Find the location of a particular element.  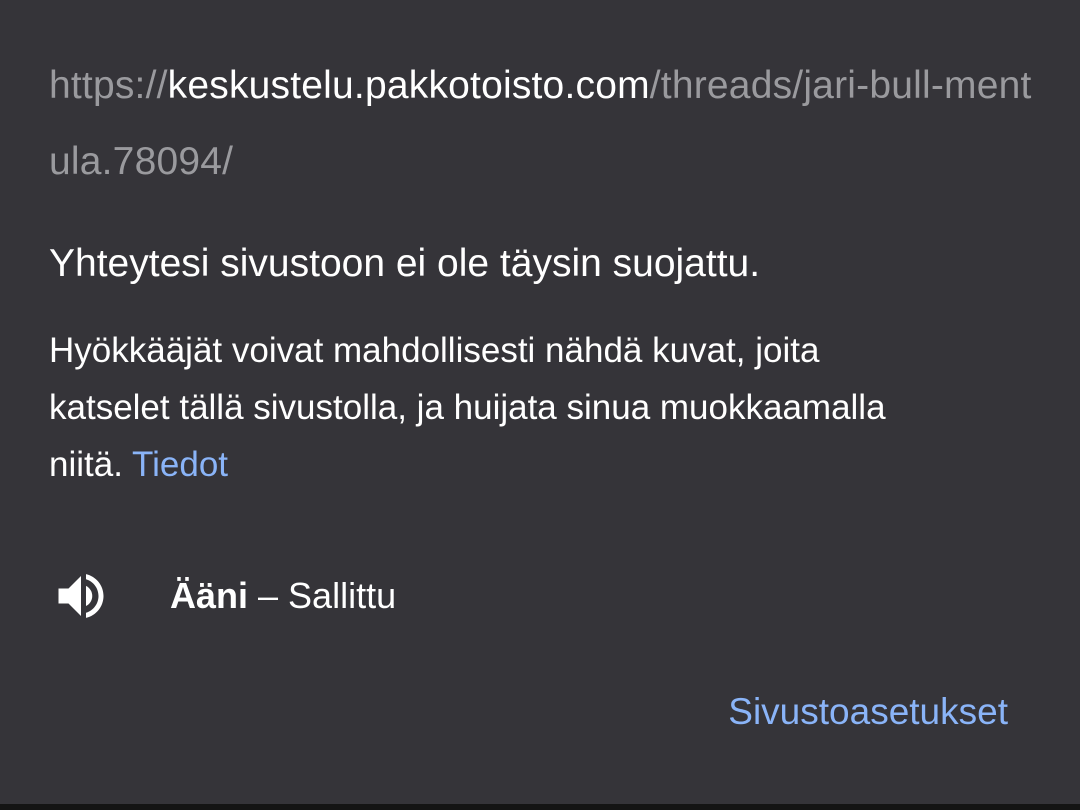

permission-row-sound: Ääni – Sallittu is located at coordinates (399, 596).